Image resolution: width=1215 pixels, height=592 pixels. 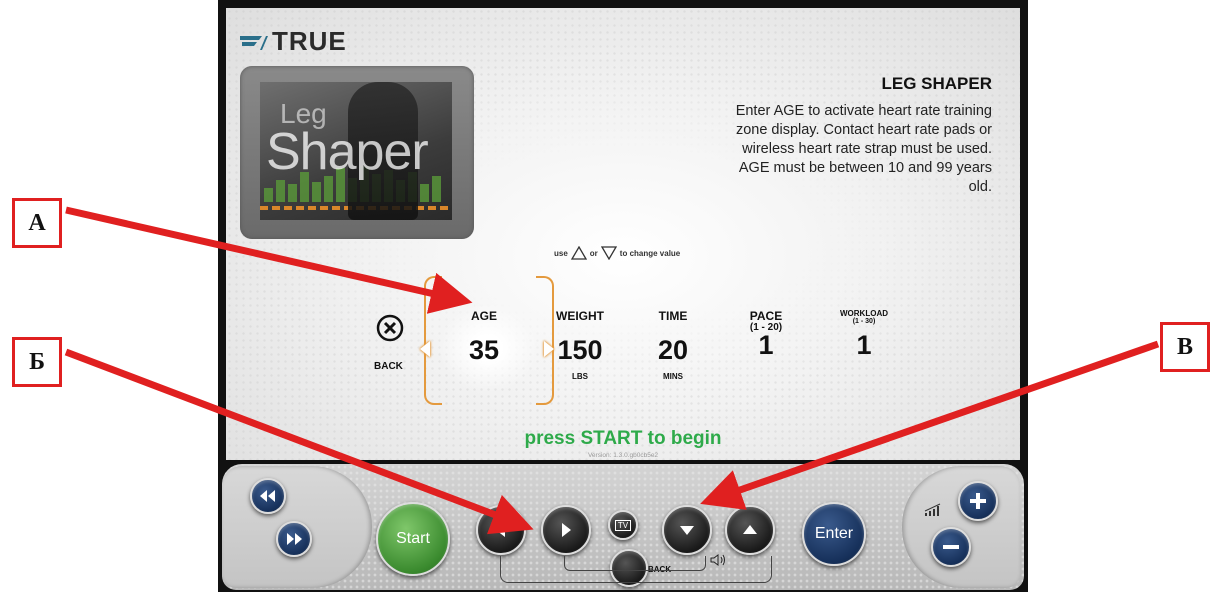 I want to click on arrow-a, so click(x=269, y=260).